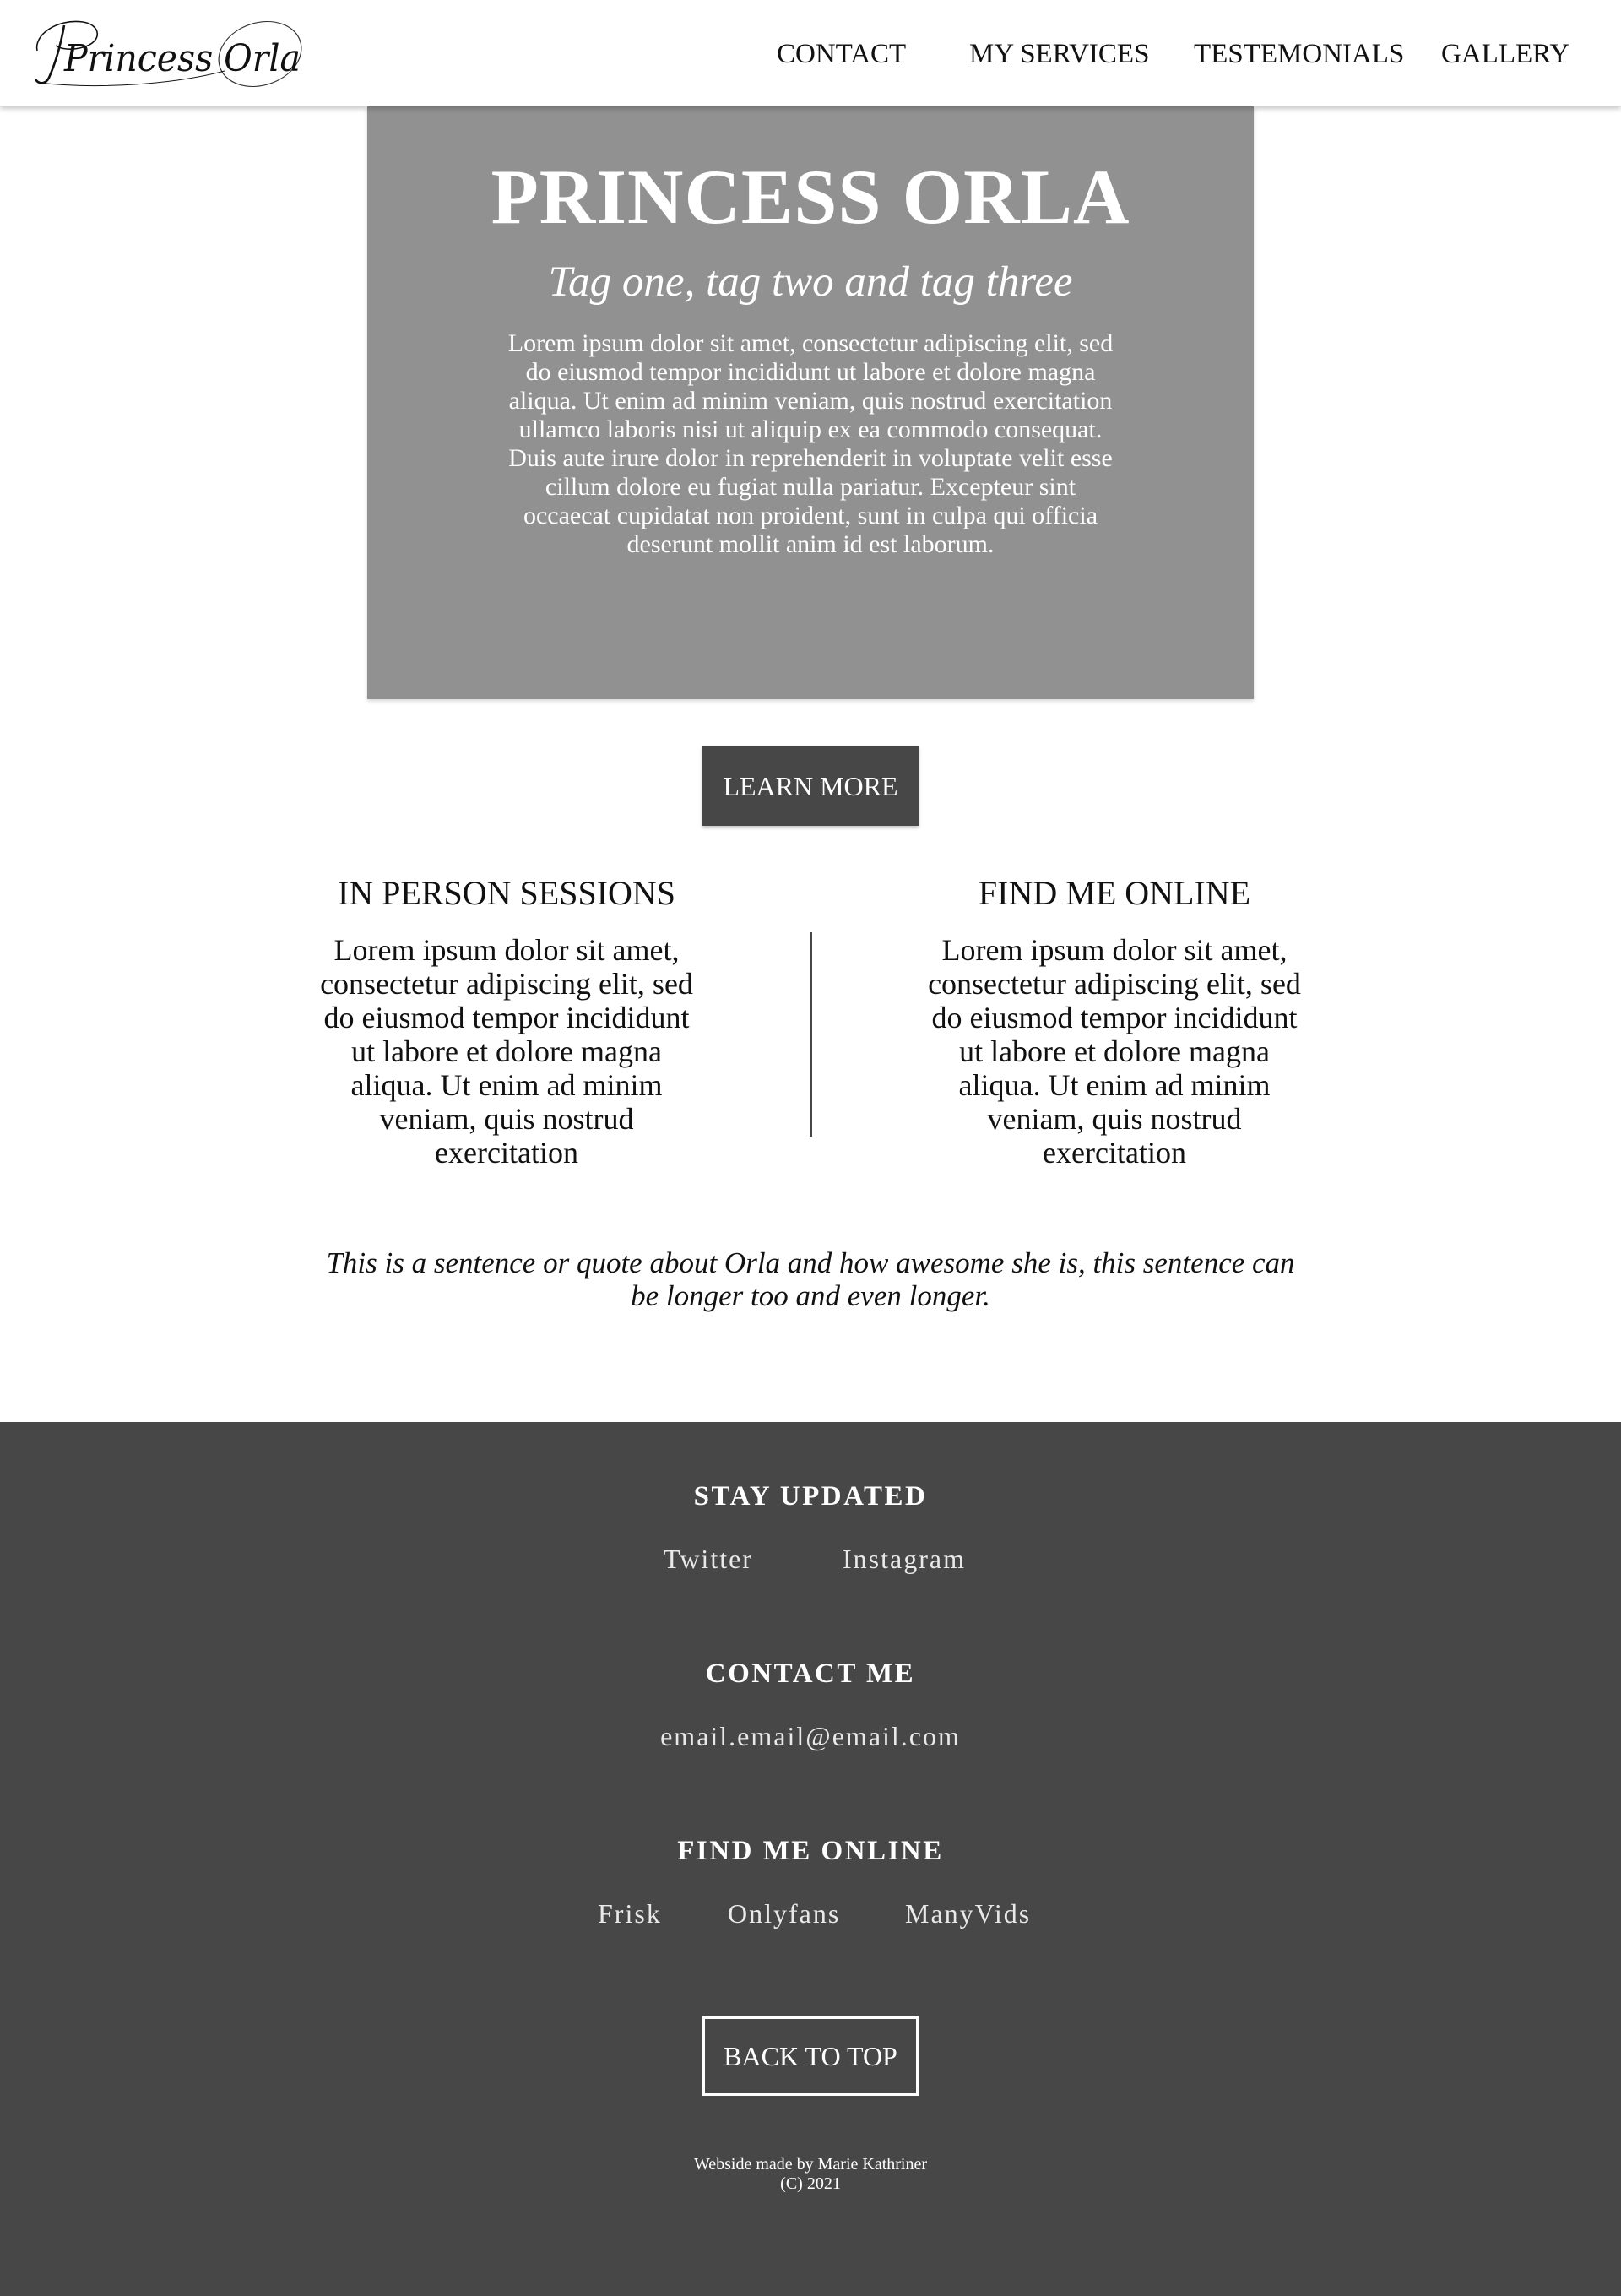 The width and height of the screenshot is (1621, 2296). Describe the element at coordinates (630, 1913) in the screenshot. I see `frisk-link: Frisk` at that location.